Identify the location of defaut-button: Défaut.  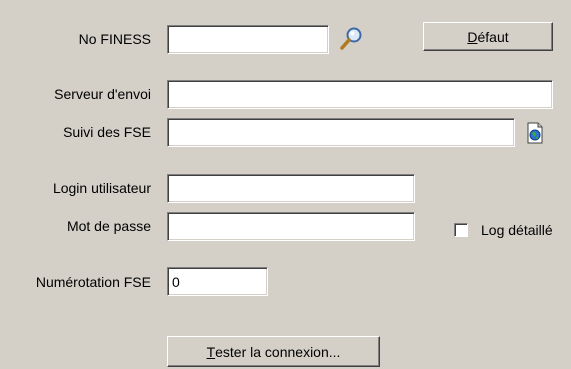
(488, 36).